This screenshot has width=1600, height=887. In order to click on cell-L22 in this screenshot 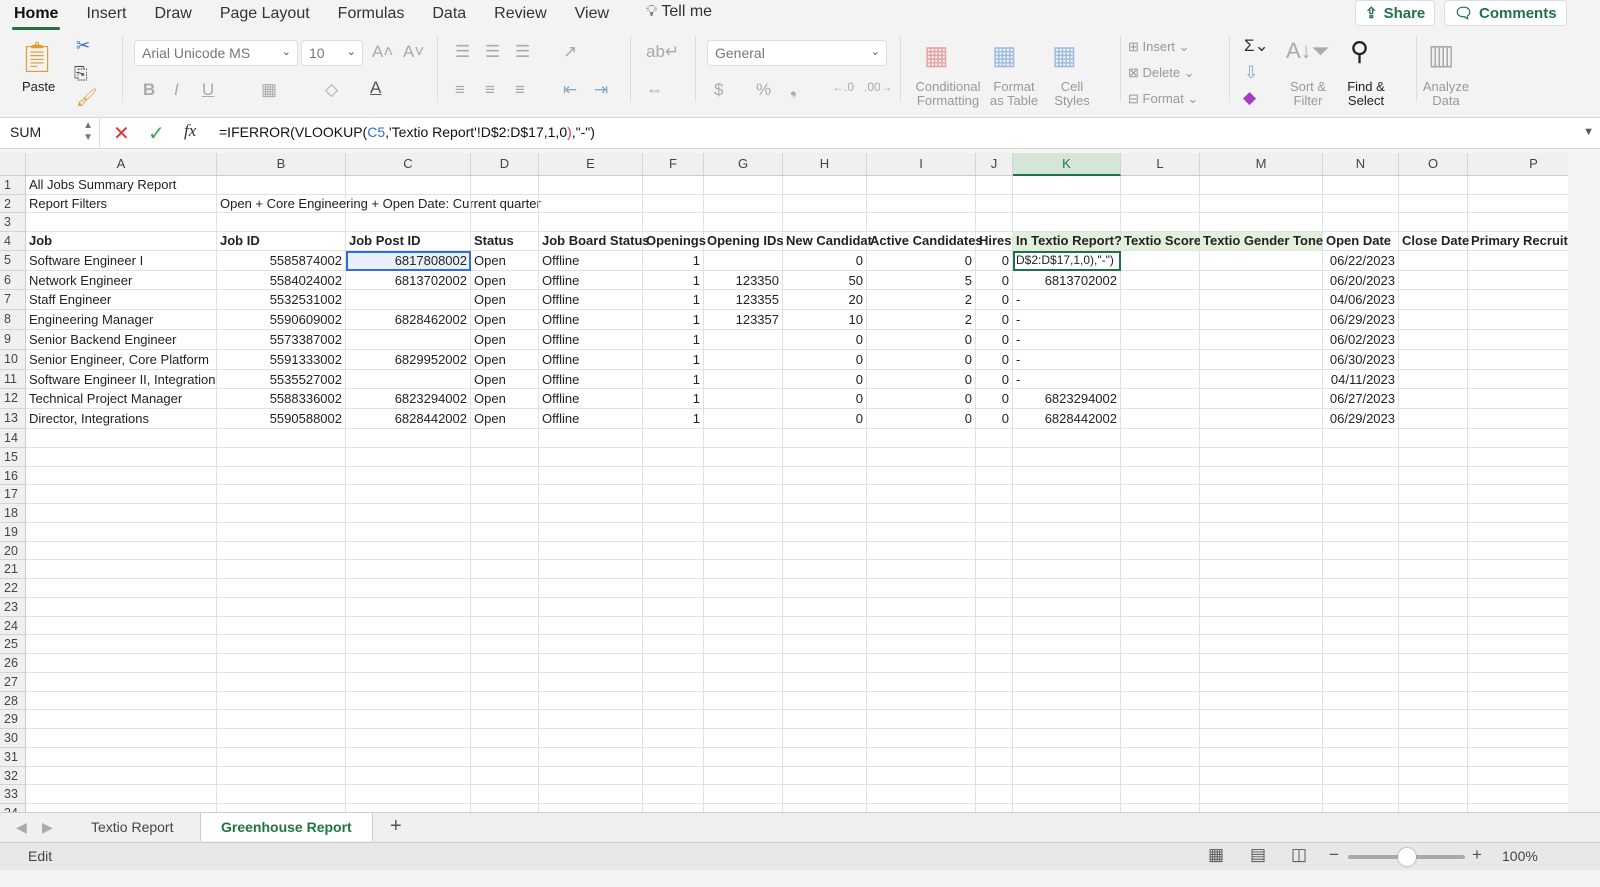, I will do `click(1160, 588)`.